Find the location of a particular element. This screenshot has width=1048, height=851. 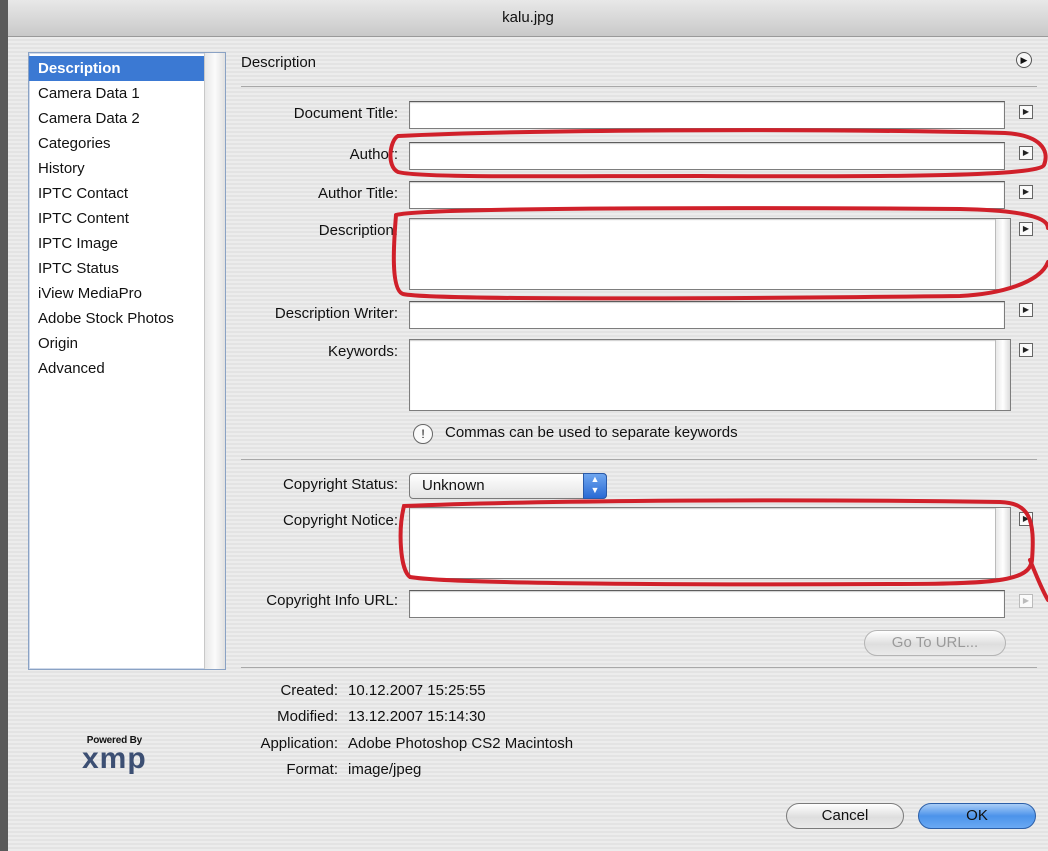

document-title-field is located at coordinates (707, 115).